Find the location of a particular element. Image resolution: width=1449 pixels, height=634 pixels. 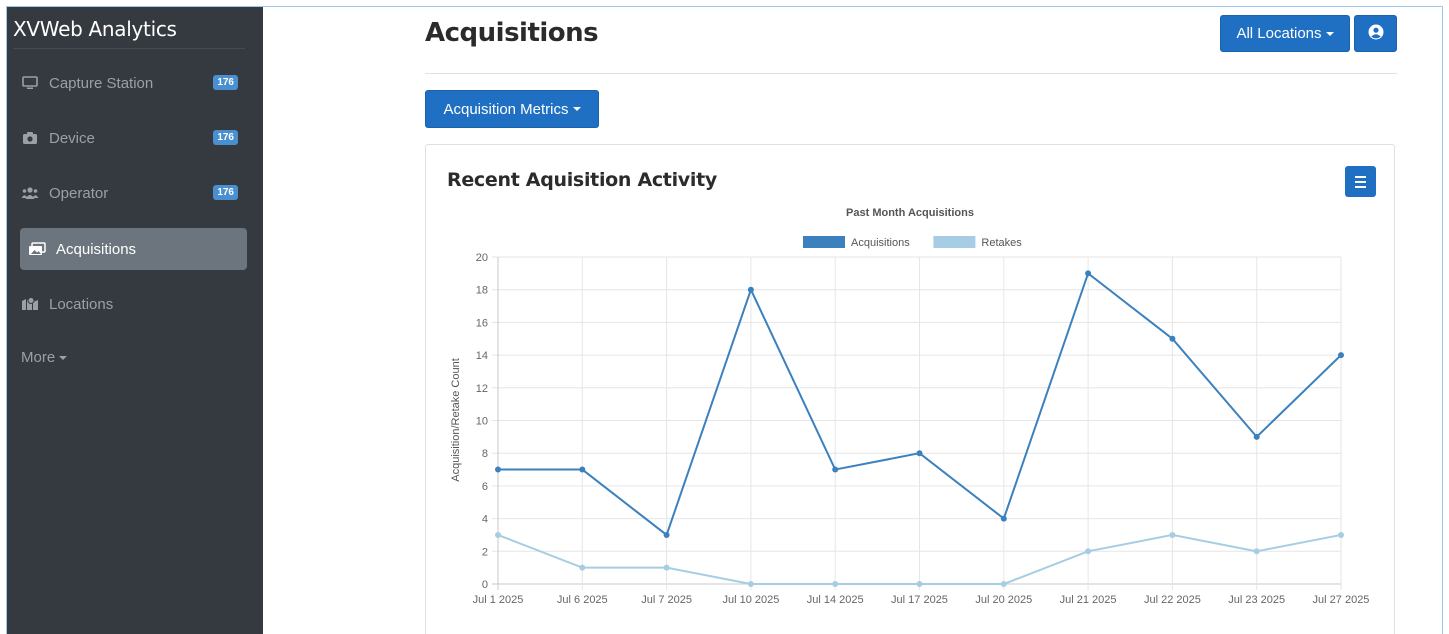

sidebar-item-capture-station: Capture Station 176 is located at coordinates (126, 83).